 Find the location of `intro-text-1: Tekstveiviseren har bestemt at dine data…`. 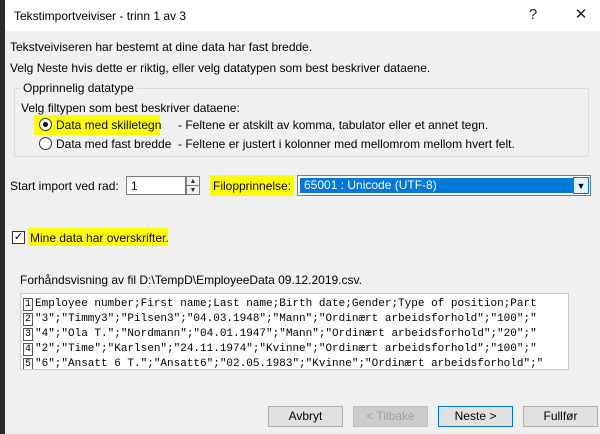

intro-text-1: Tekstveiviseren har bestemt at dine data… is located at coordinates (161, 47).